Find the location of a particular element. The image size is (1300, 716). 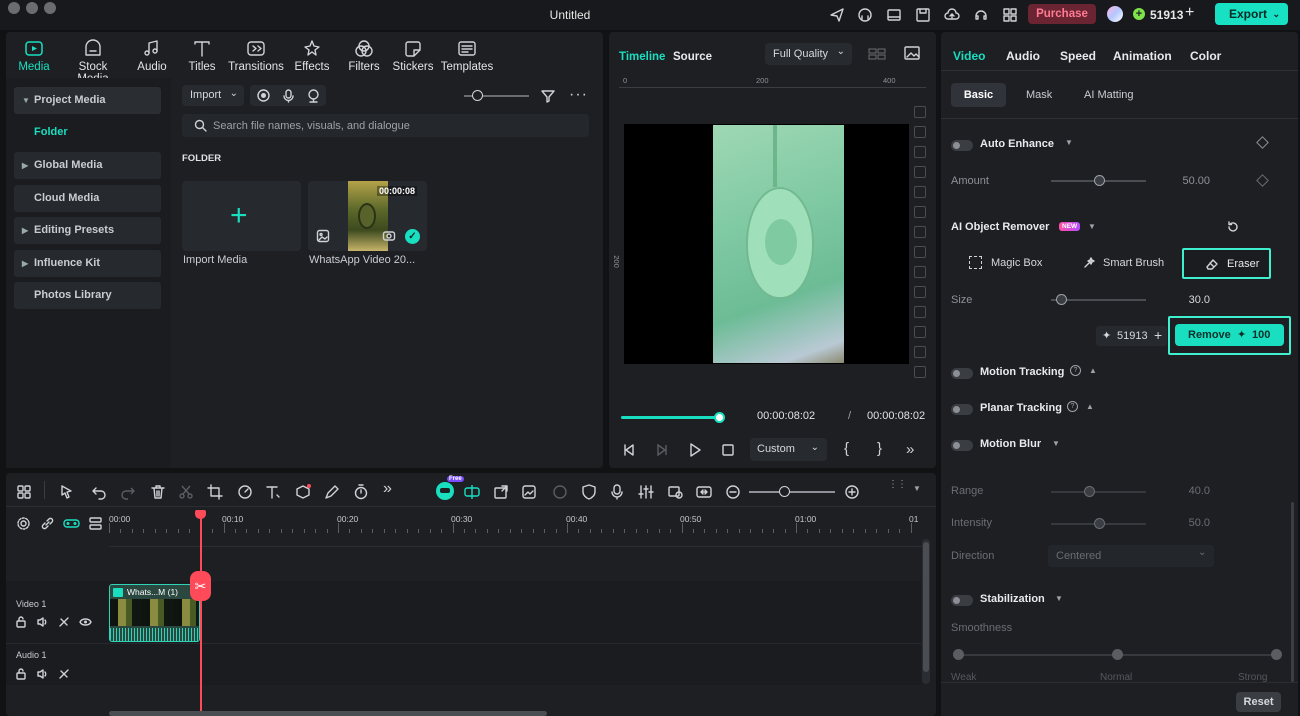

range-slider is located at coordinates (1098, 491).